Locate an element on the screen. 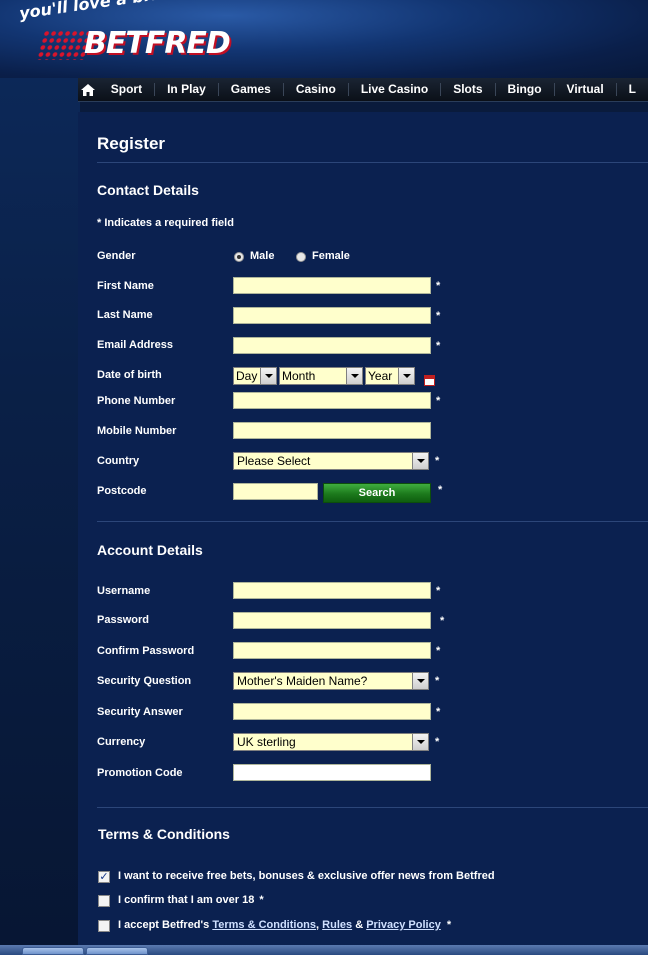 Image resolution: width=648 pixels, height=955 pixels. security-question-label: Security Question is located at coordinates (144, 681).